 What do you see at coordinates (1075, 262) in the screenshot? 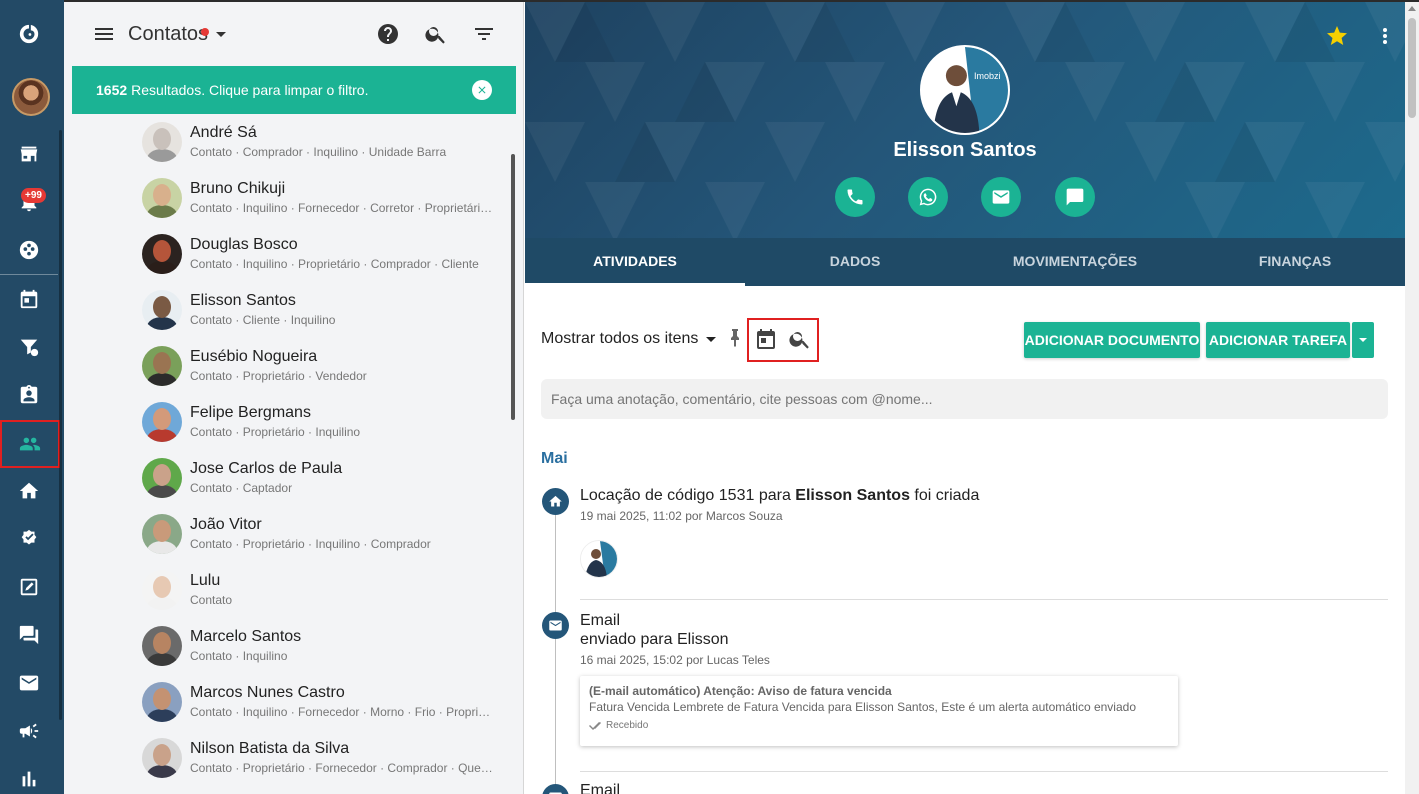
I see `tab-movimentacoes: MOVIMENTAÇÕES` at bounding box center [1075, 262].